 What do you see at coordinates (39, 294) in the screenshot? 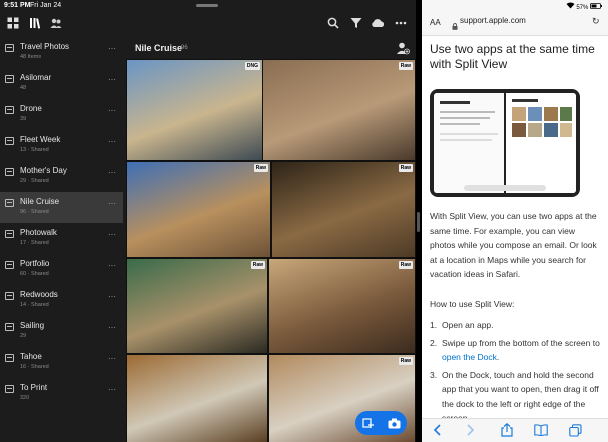
I see `album-name: Redwoods` at bounding box center [39, 294].